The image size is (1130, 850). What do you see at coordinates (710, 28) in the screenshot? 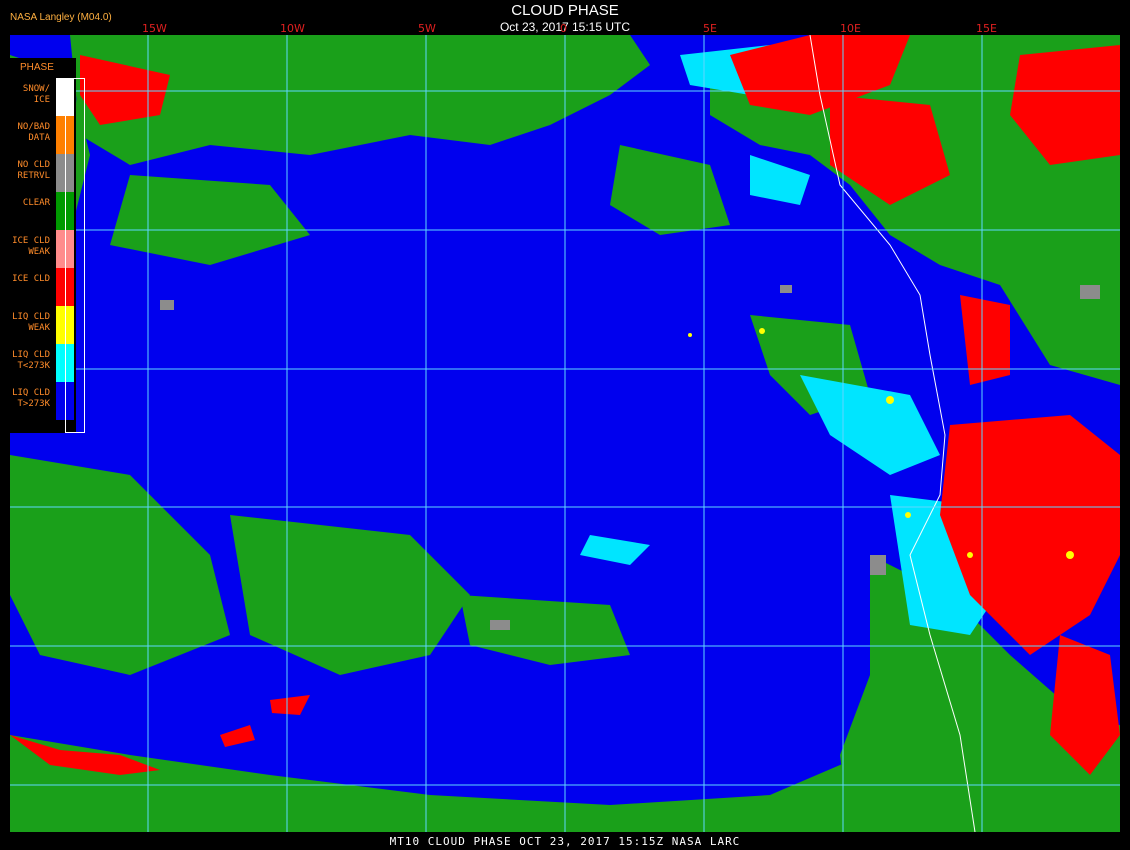
I see `longitude-label-5e: 5E` at bounding box center [710, 28].